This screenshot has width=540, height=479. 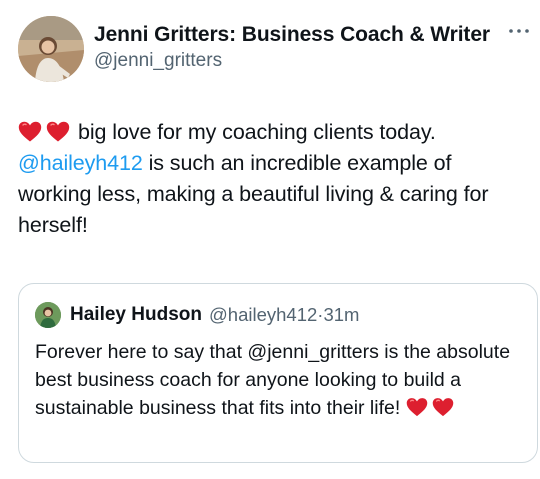 What do you see at coordinates (263, 314) in the screenshot?
I see `quoted-author-handle: @haileyh412` at bounding box center [263, 314].